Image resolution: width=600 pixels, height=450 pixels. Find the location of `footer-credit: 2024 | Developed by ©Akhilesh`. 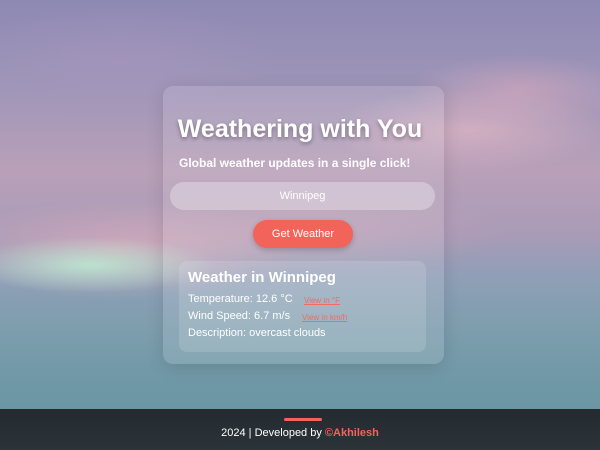

footer-credit: 2024 | Developed by ©Akhilesh is located at coordinates (300, 433).